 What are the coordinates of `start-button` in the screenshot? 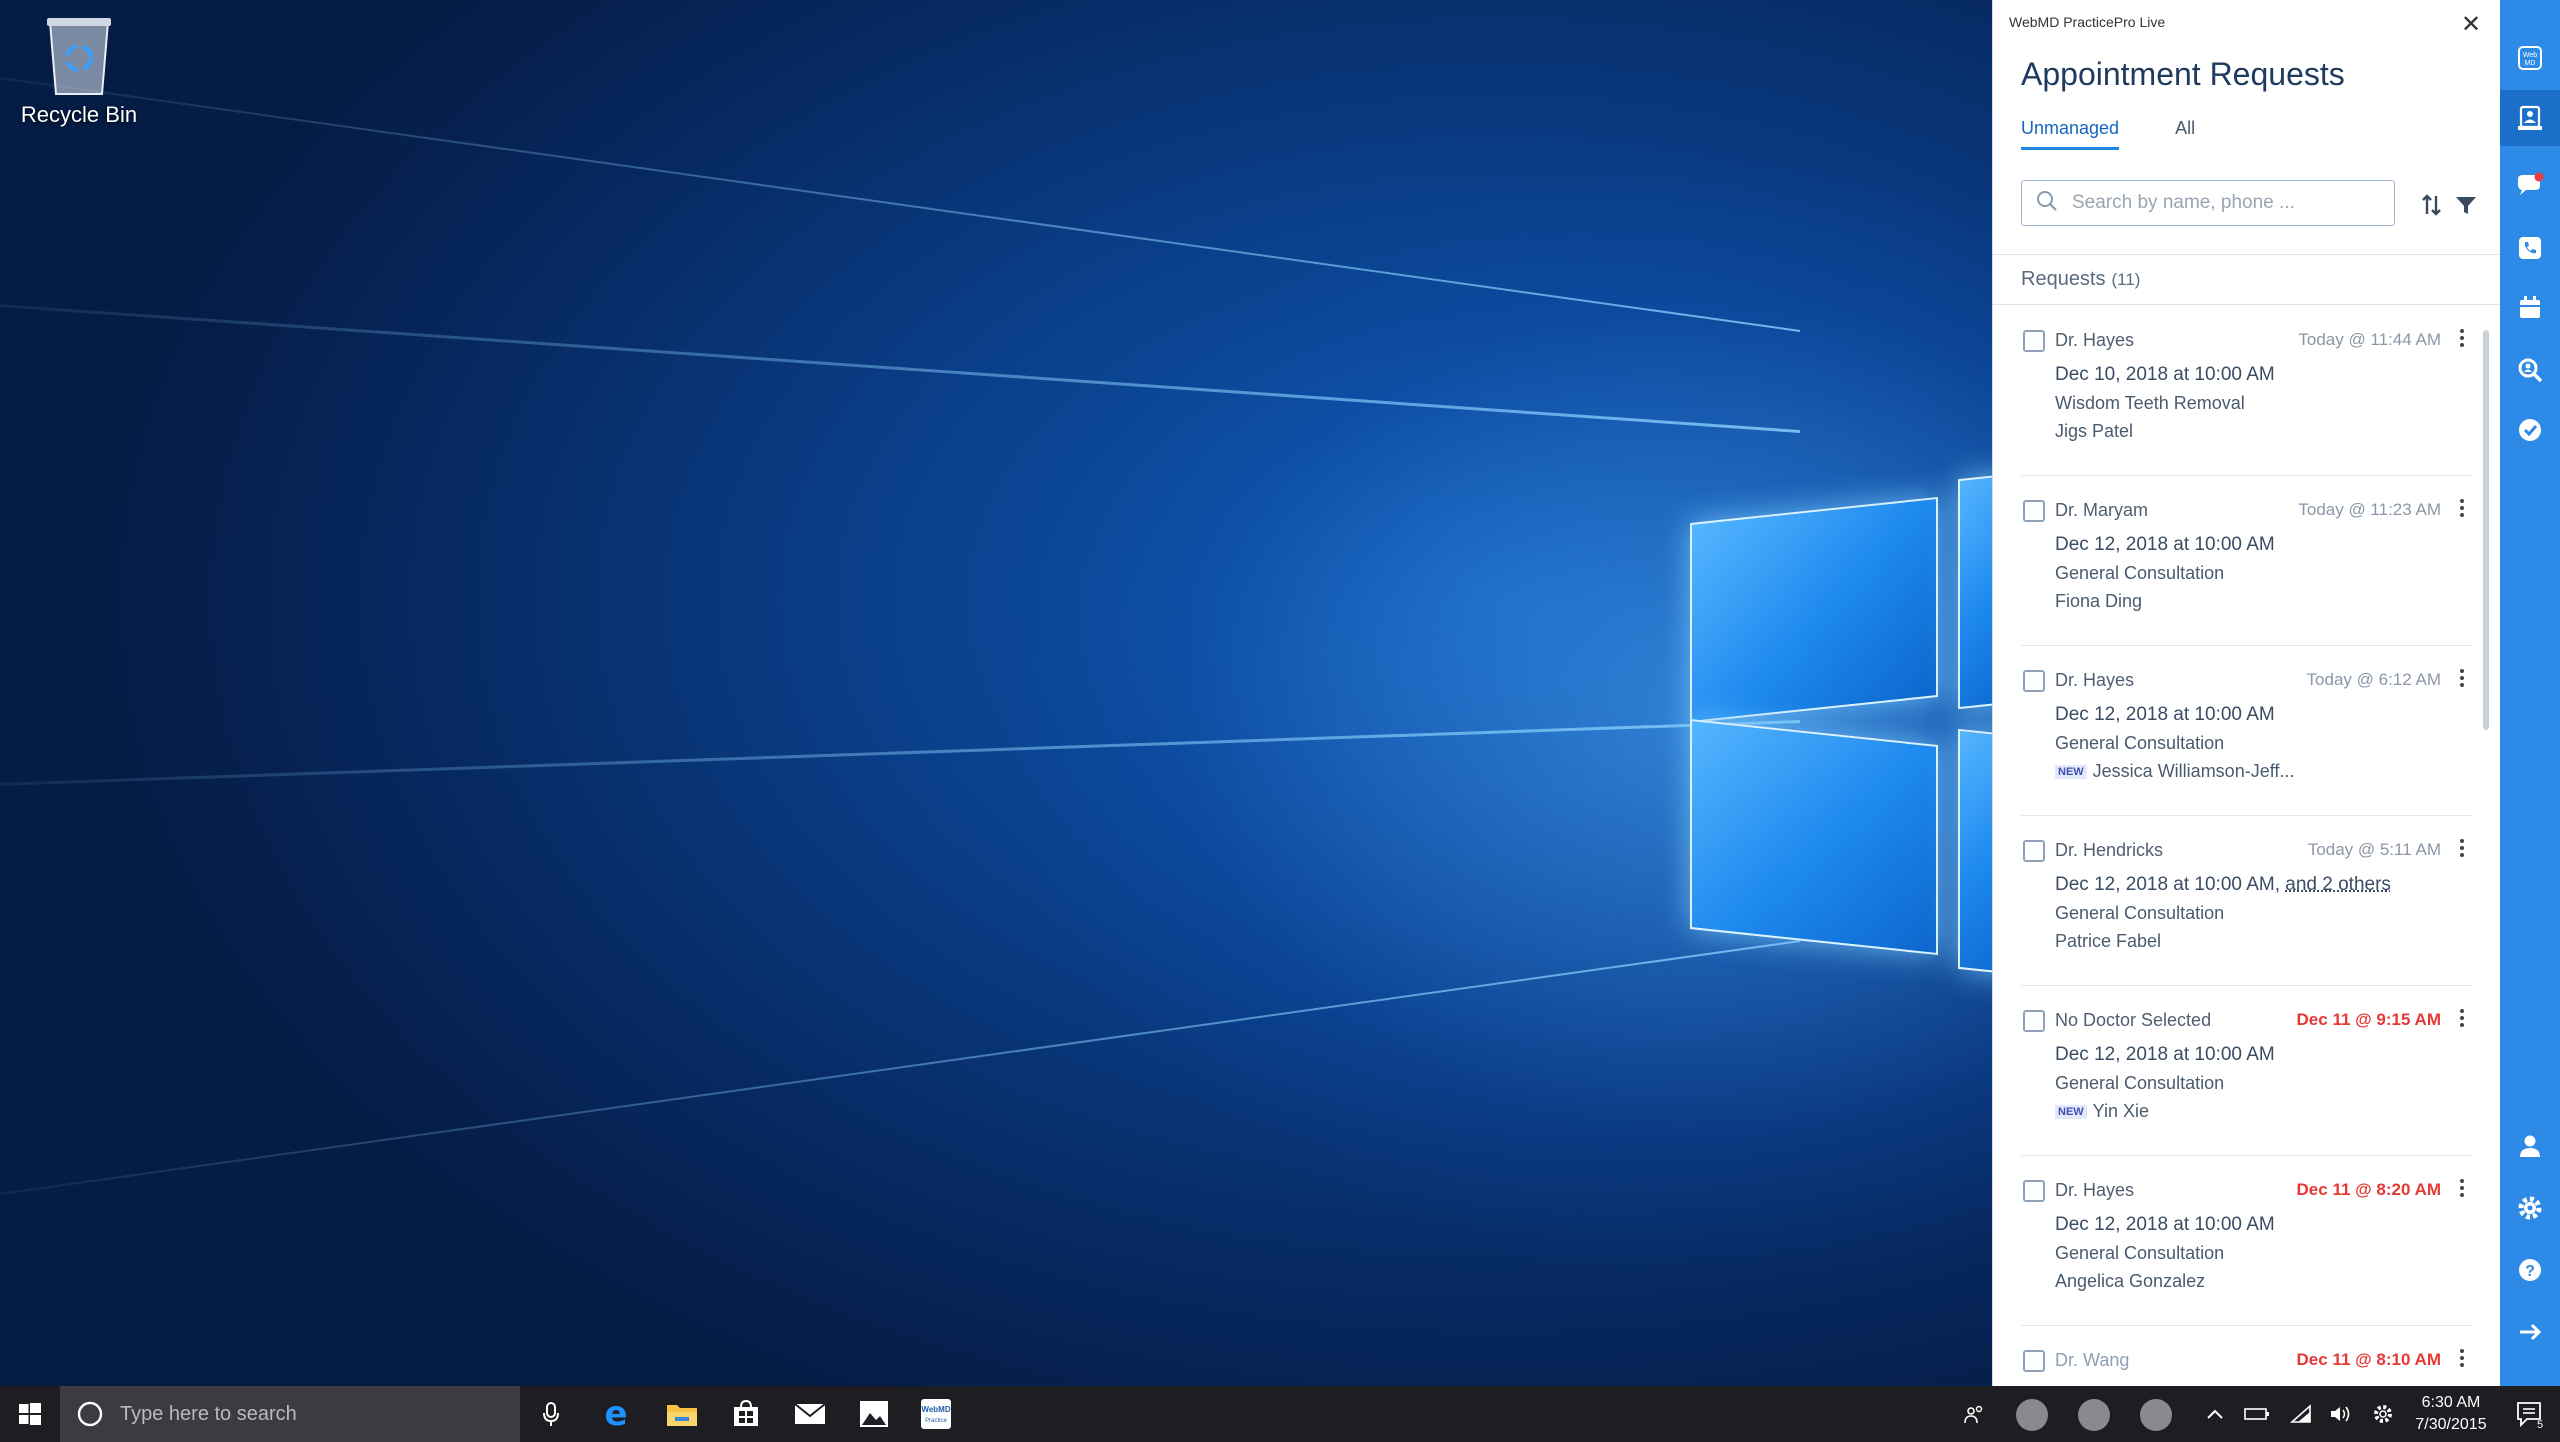 It's located at (30, 1414).